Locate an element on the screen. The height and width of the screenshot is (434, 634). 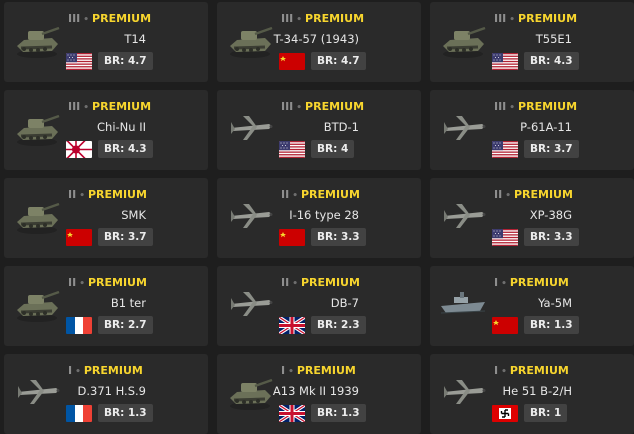
vehicle-card: III • PREMIUM T55E1 BR: 4.3 is located at coordinates (532, 42).